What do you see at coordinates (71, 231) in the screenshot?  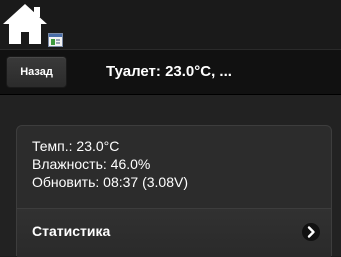 I see `statistics-label: Статистика` at bounding box center [71, 231].